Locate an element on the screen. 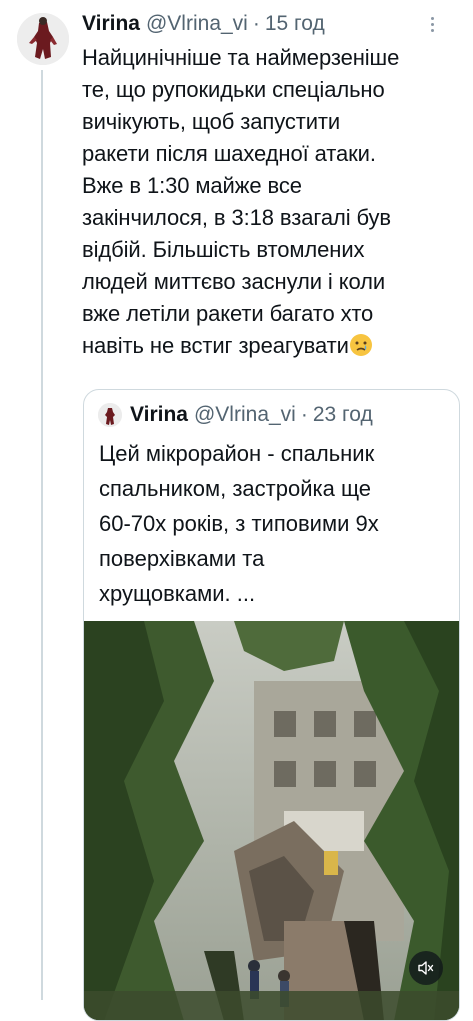 This screenshot has height=1021, width=473. tweet-text-line: закінчилося, в 3:18 взагалі був is located at coordinates (237, 217).